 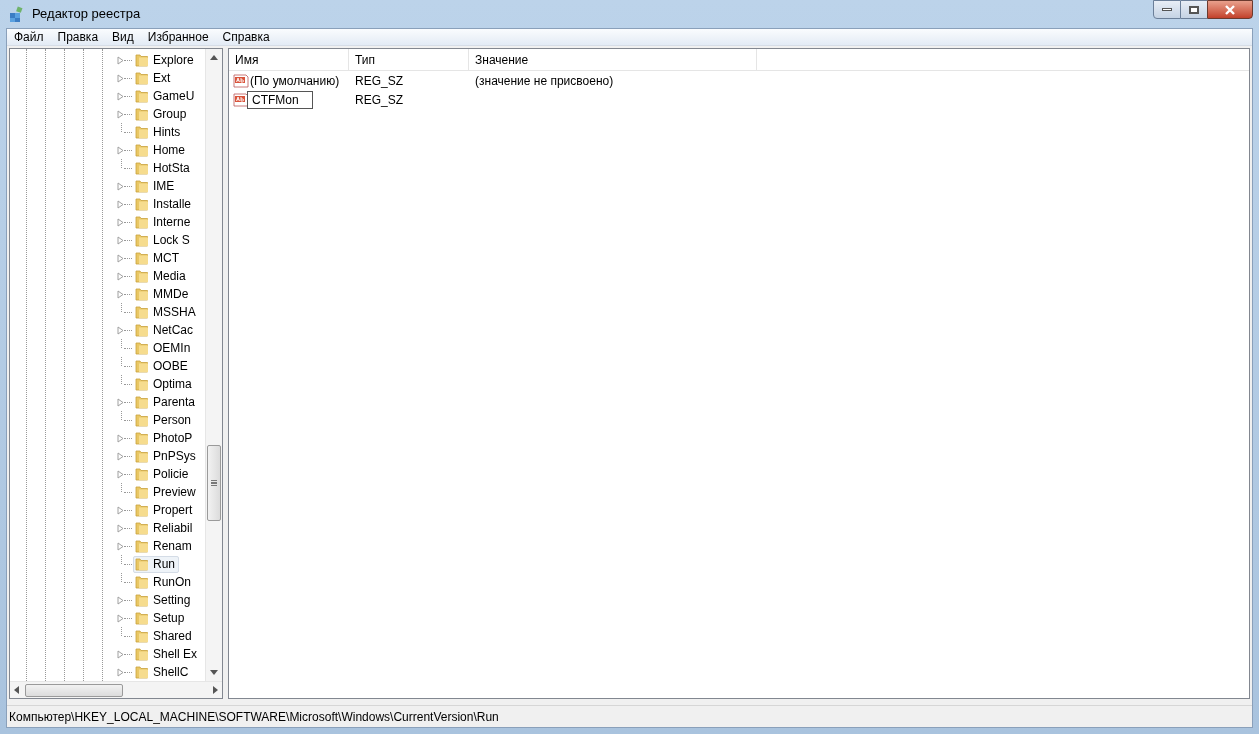 I want to click on menu-item: Файл, so click(x=29, y=37).